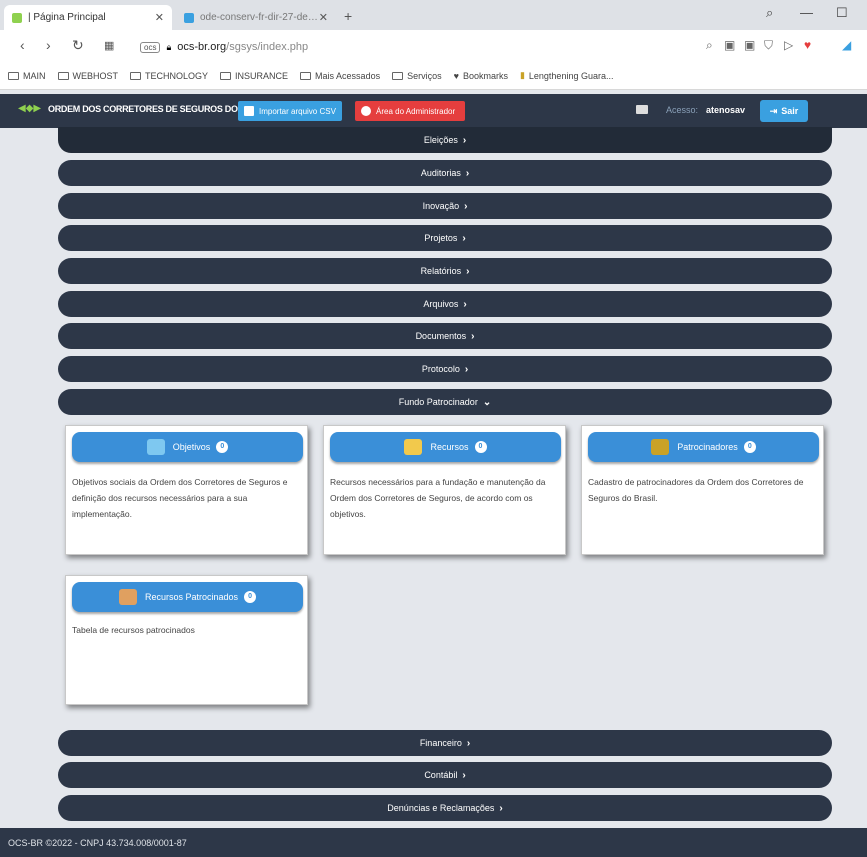 The width and height of the screenshot is (867, 857). What do you see at coordinates (290, 111) in the screenshot?
I see `import-csv-button: Importar arquivo CSV` at bounding box center [290, 111].